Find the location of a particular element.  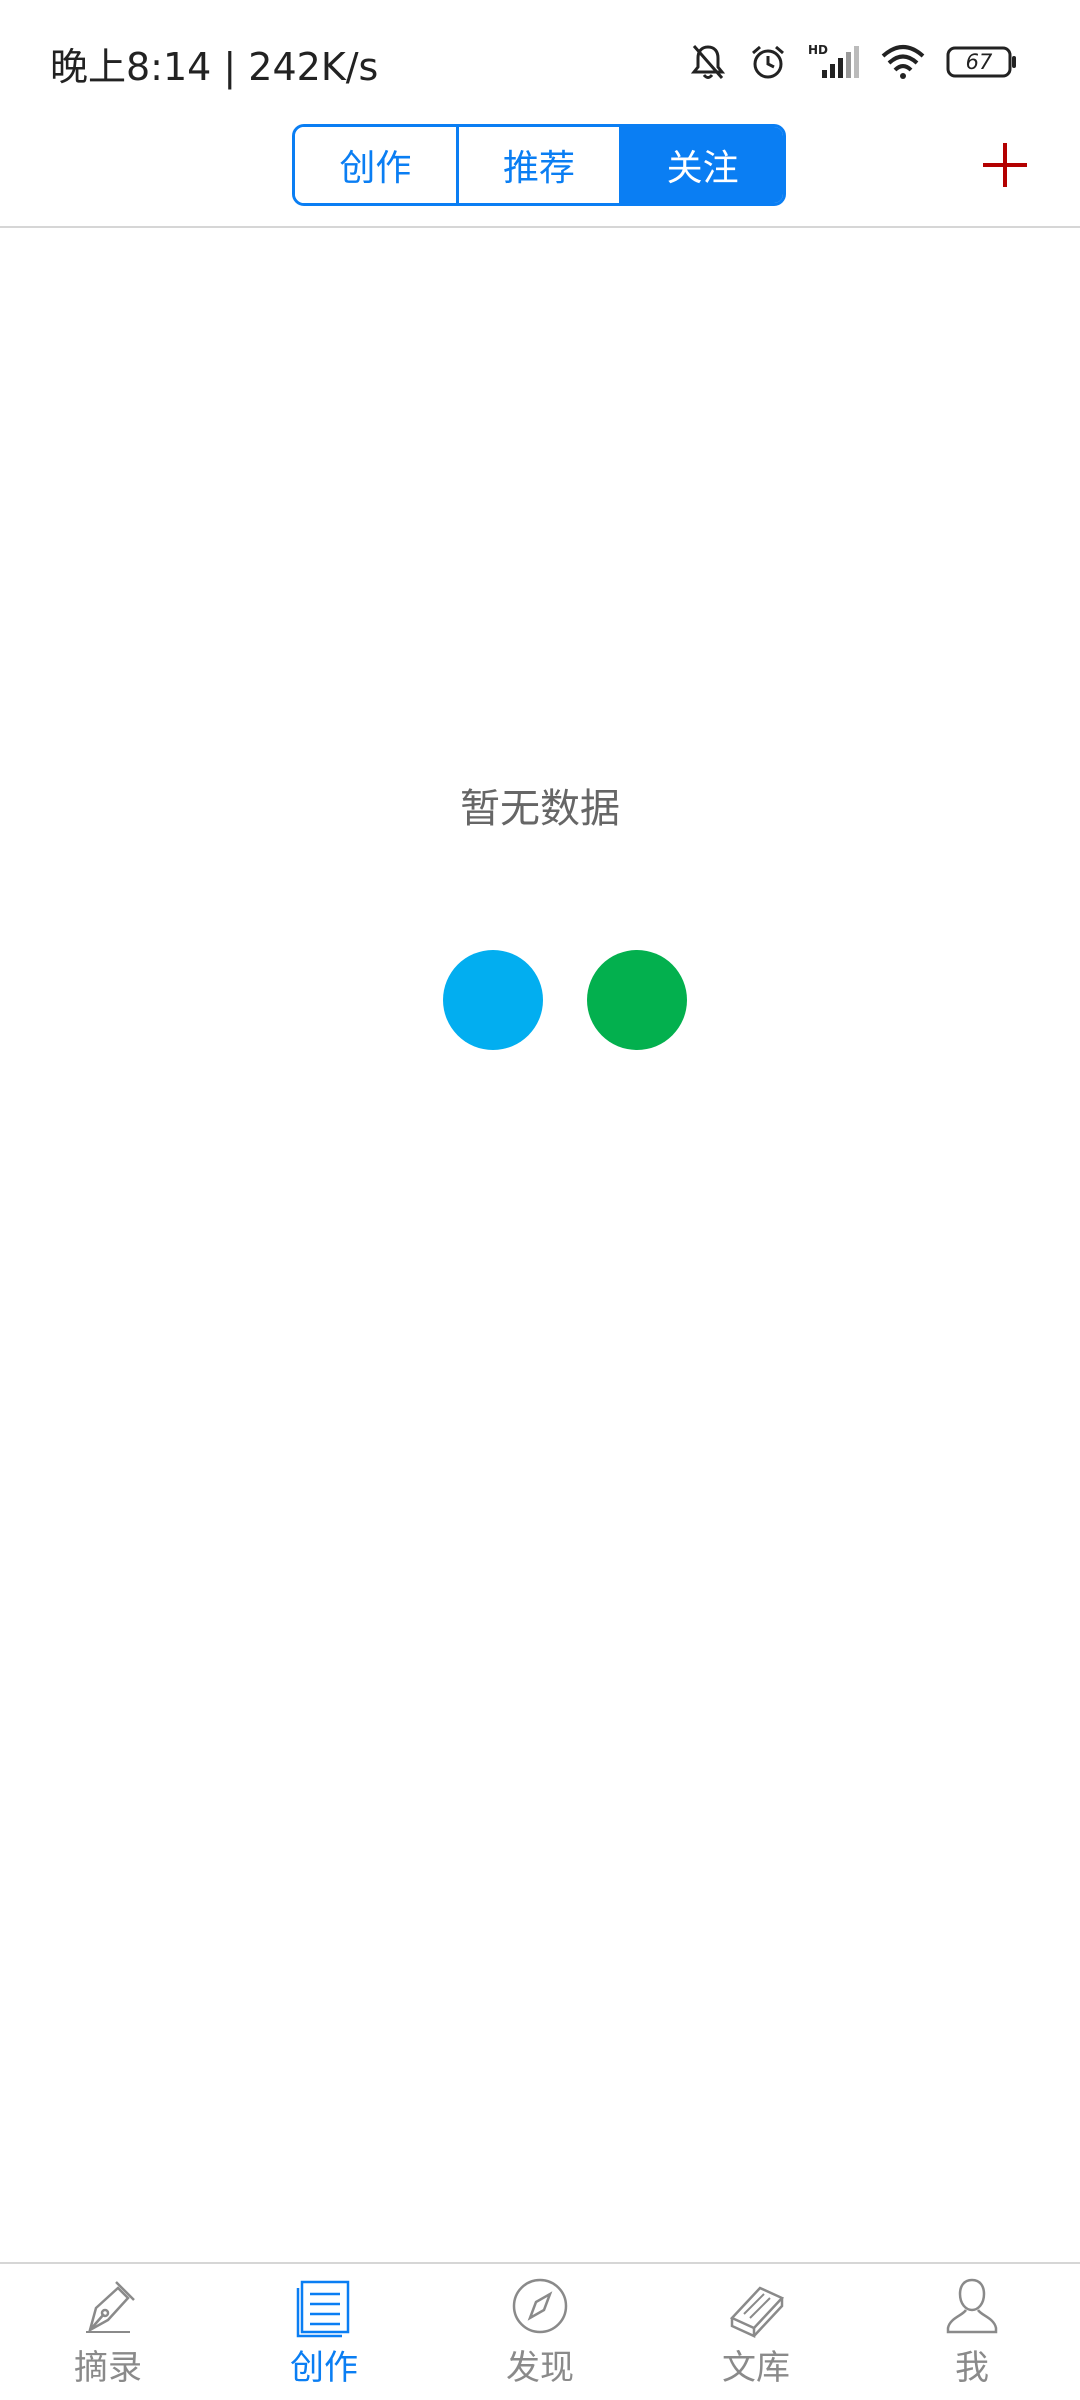

tab-recommend: 推荐 is located at coordinates (537, 165).